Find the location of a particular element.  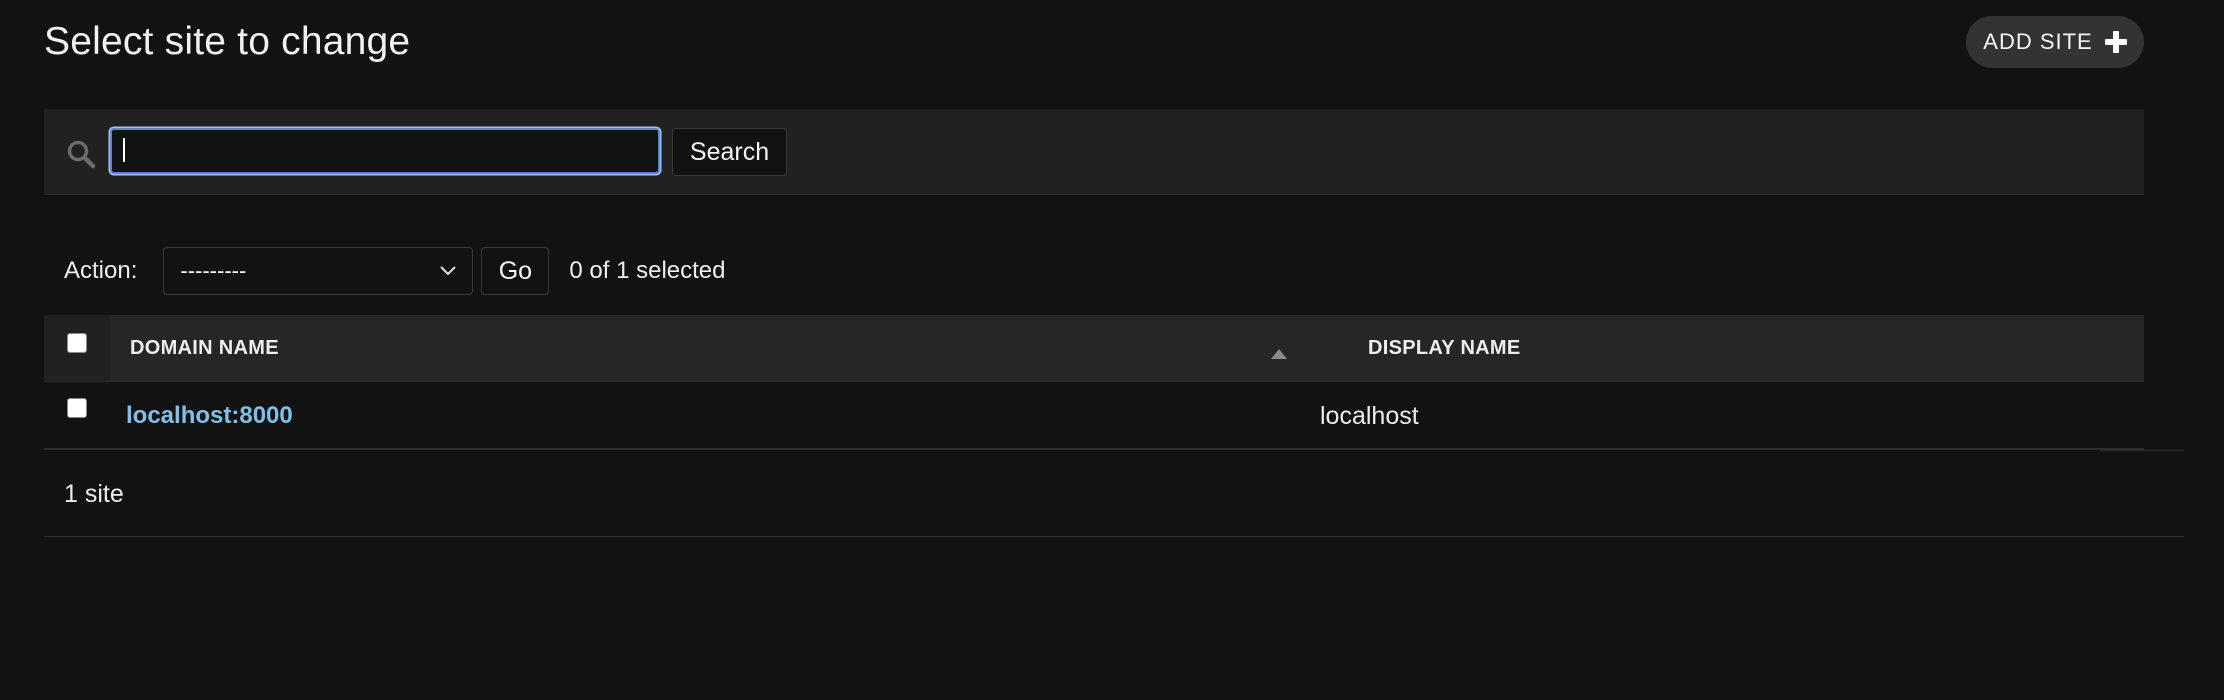

display-name-cell: localhost is located at coordinates (1369, 416).